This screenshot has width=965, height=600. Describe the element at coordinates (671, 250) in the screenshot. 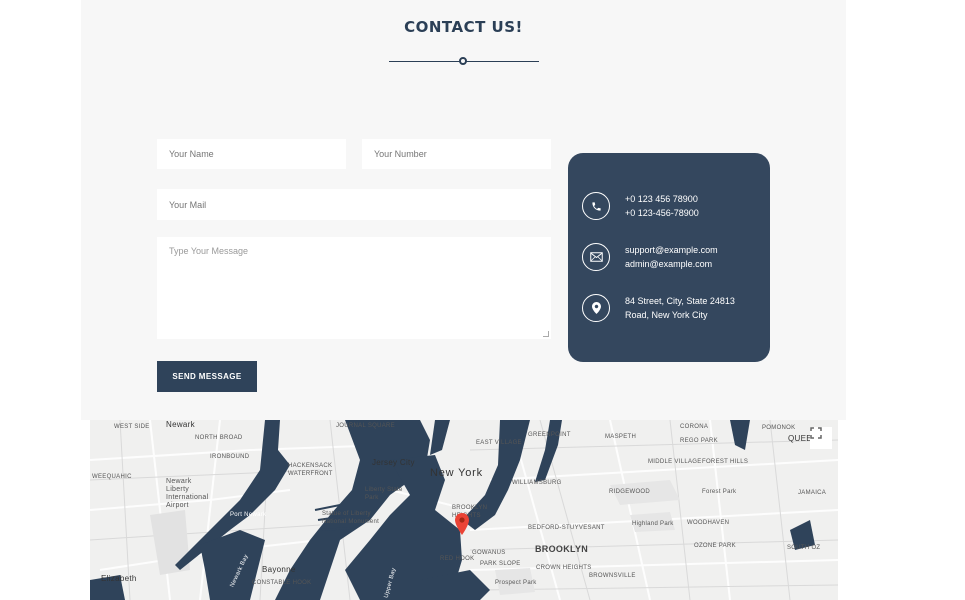

I see `email-line-1: support@example.com` at that location.